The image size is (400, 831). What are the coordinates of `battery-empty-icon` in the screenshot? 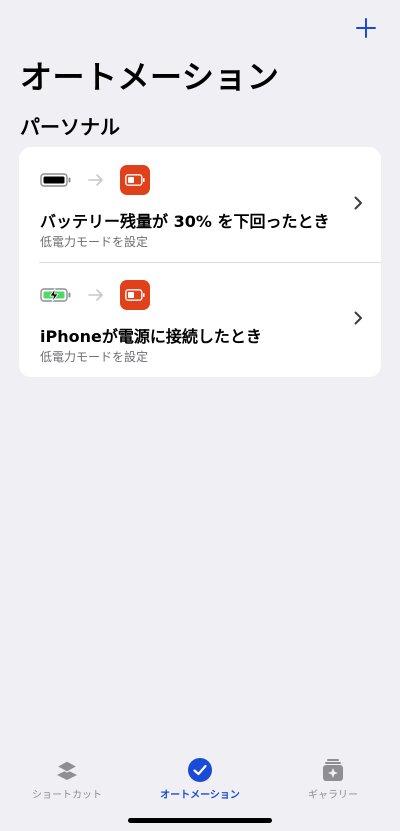 It's located at (55, 180).